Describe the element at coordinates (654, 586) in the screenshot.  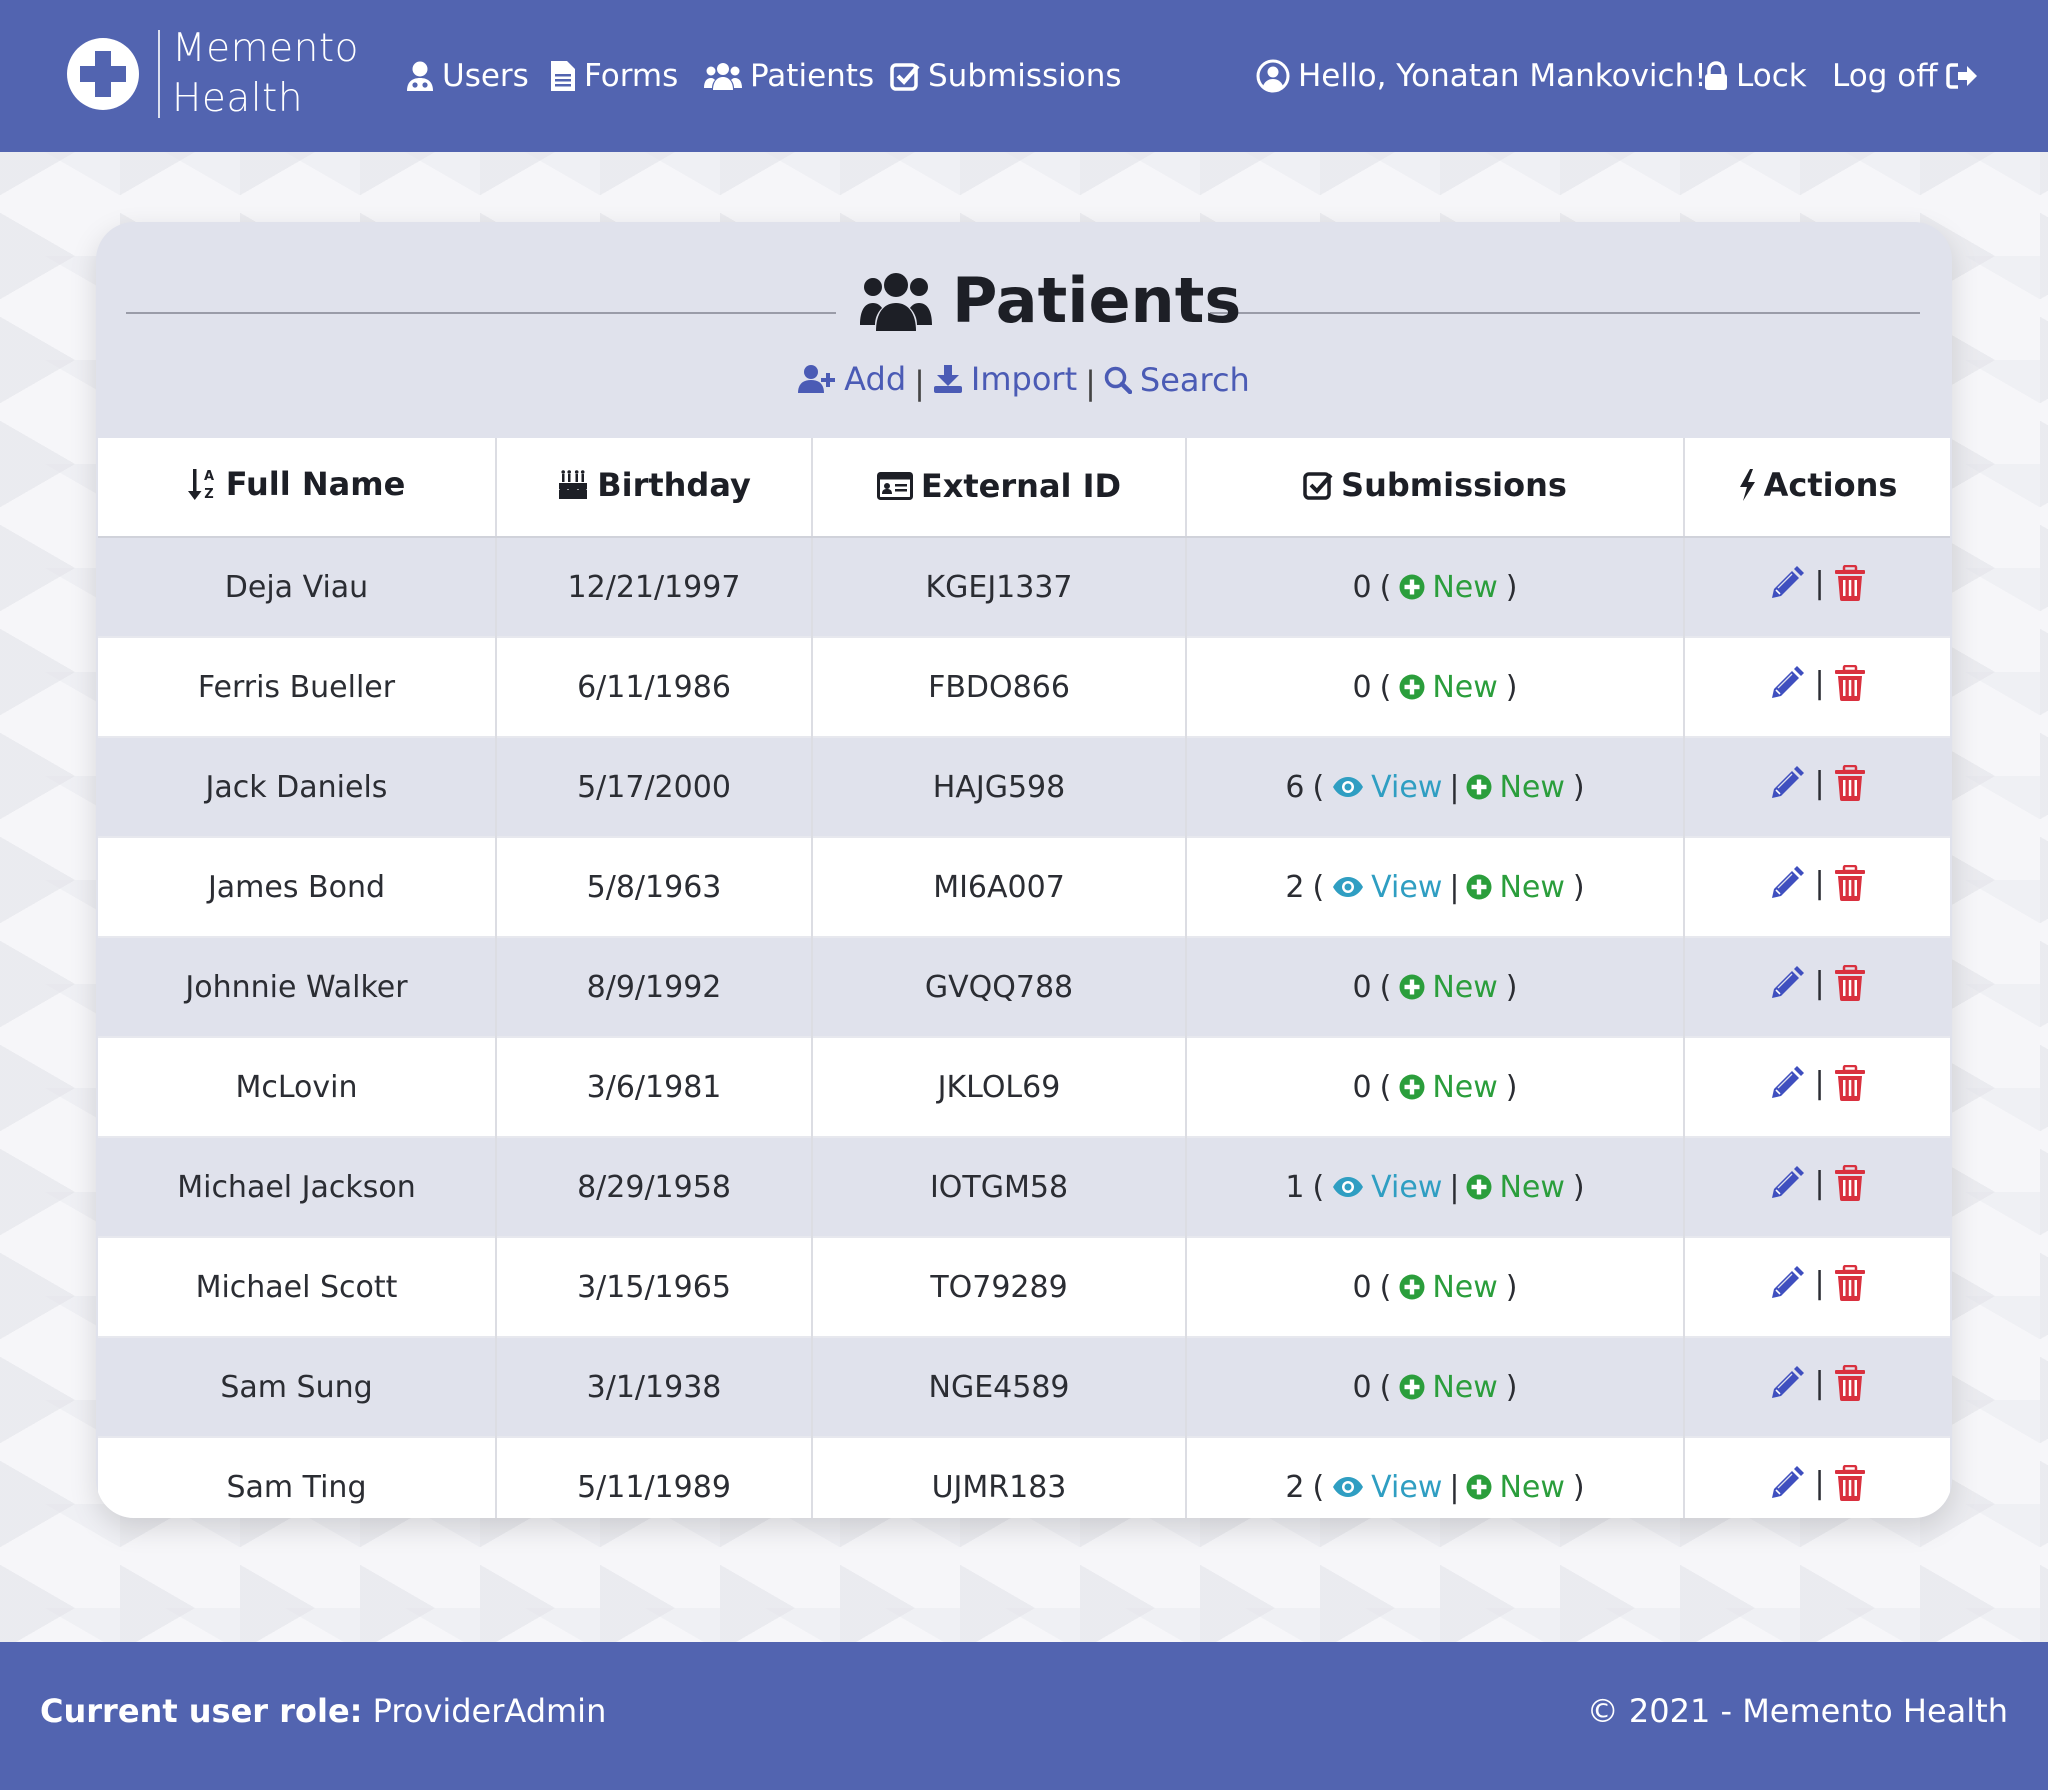
I see `birthday-cell: 12/21/1997` at that location.